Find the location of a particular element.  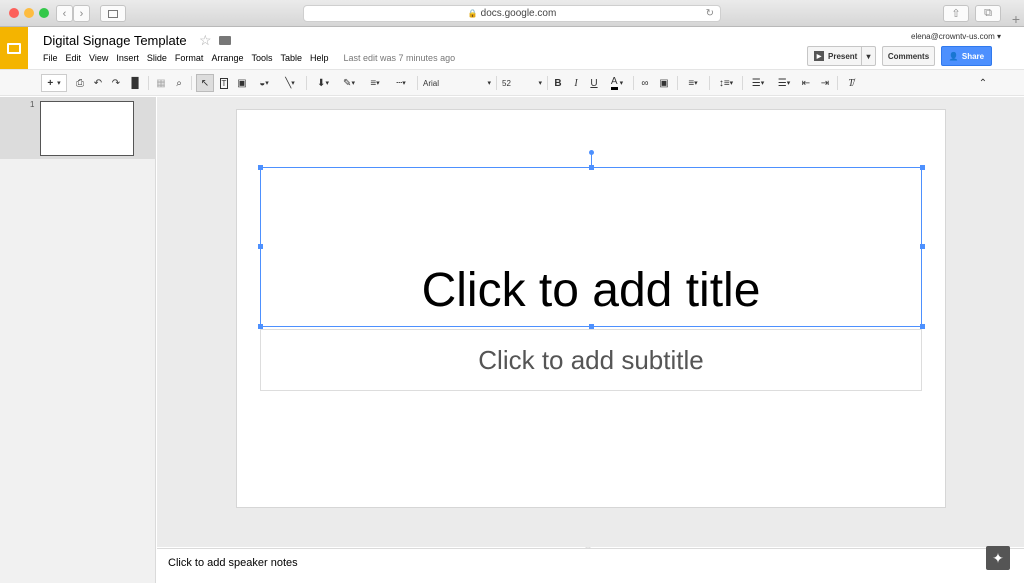

close-window-button is located at coordinates (14, 13).